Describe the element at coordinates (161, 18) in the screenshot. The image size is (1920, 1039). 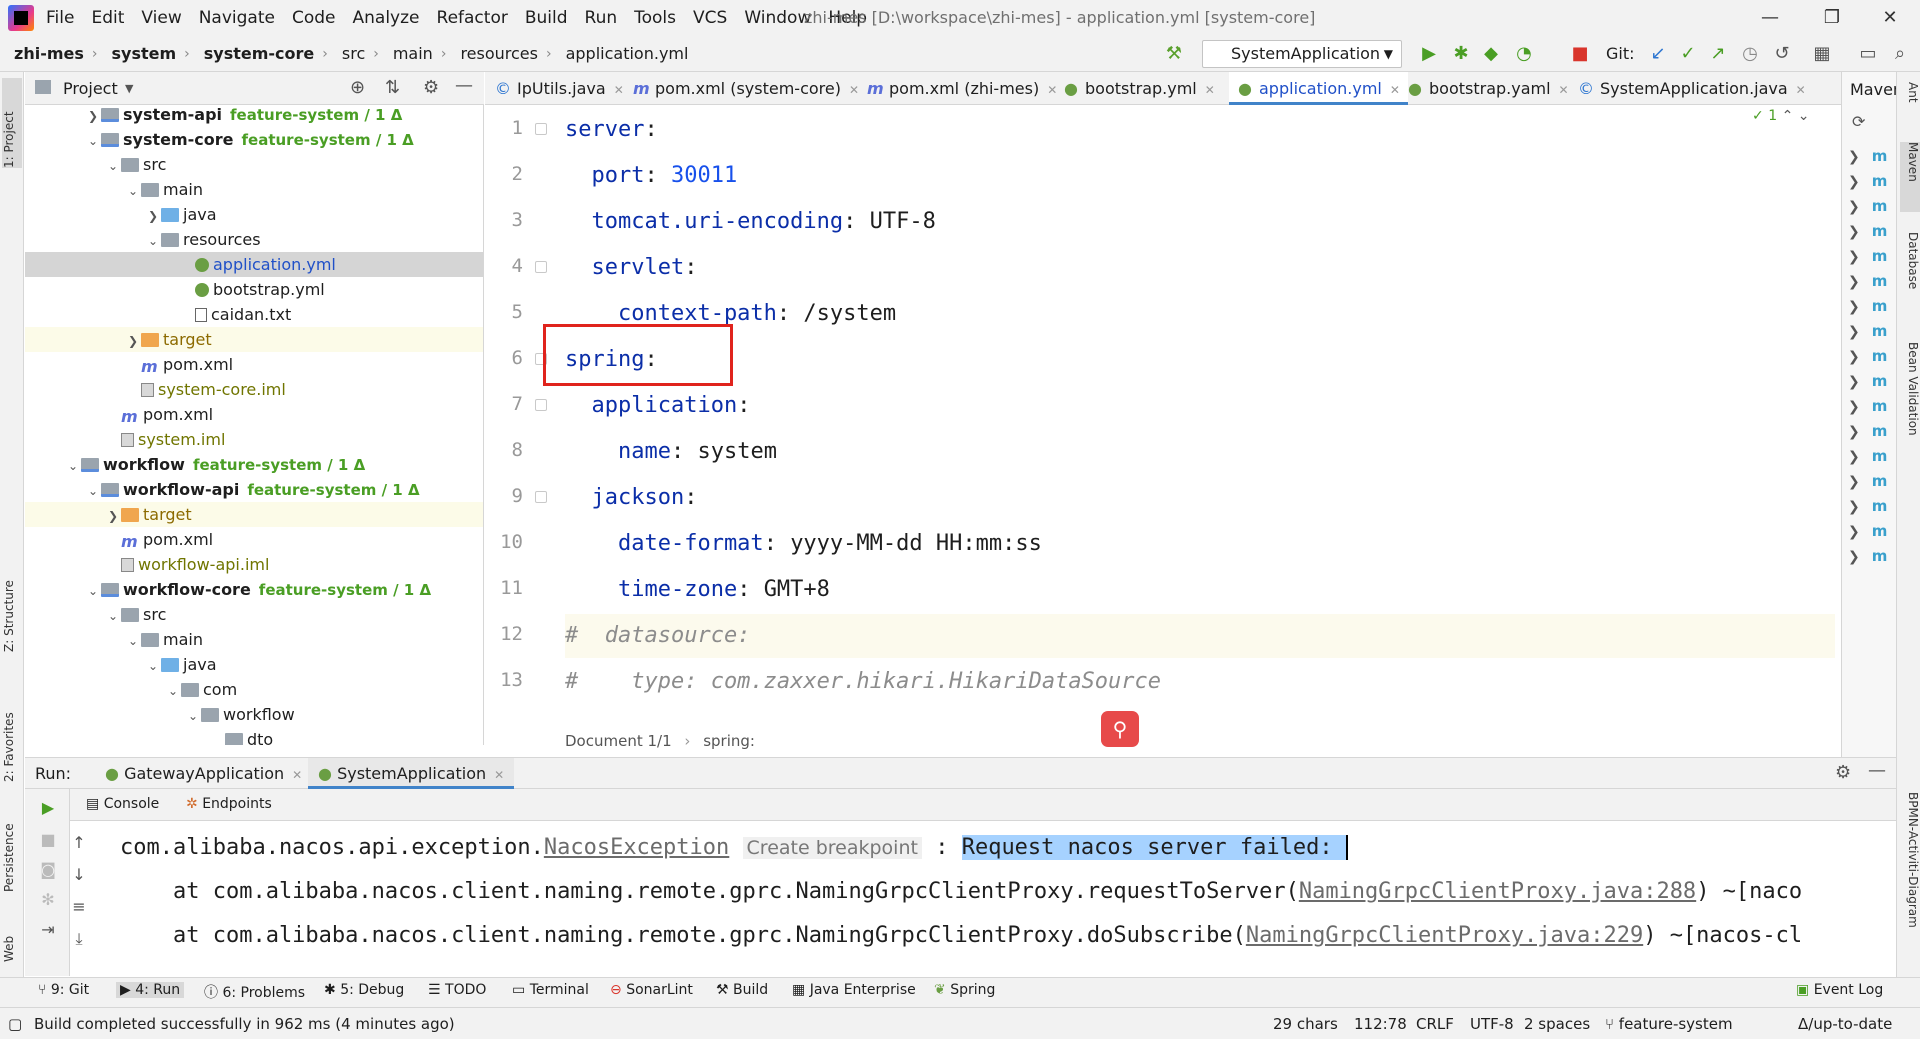
I see `menu-view: View` at that location.